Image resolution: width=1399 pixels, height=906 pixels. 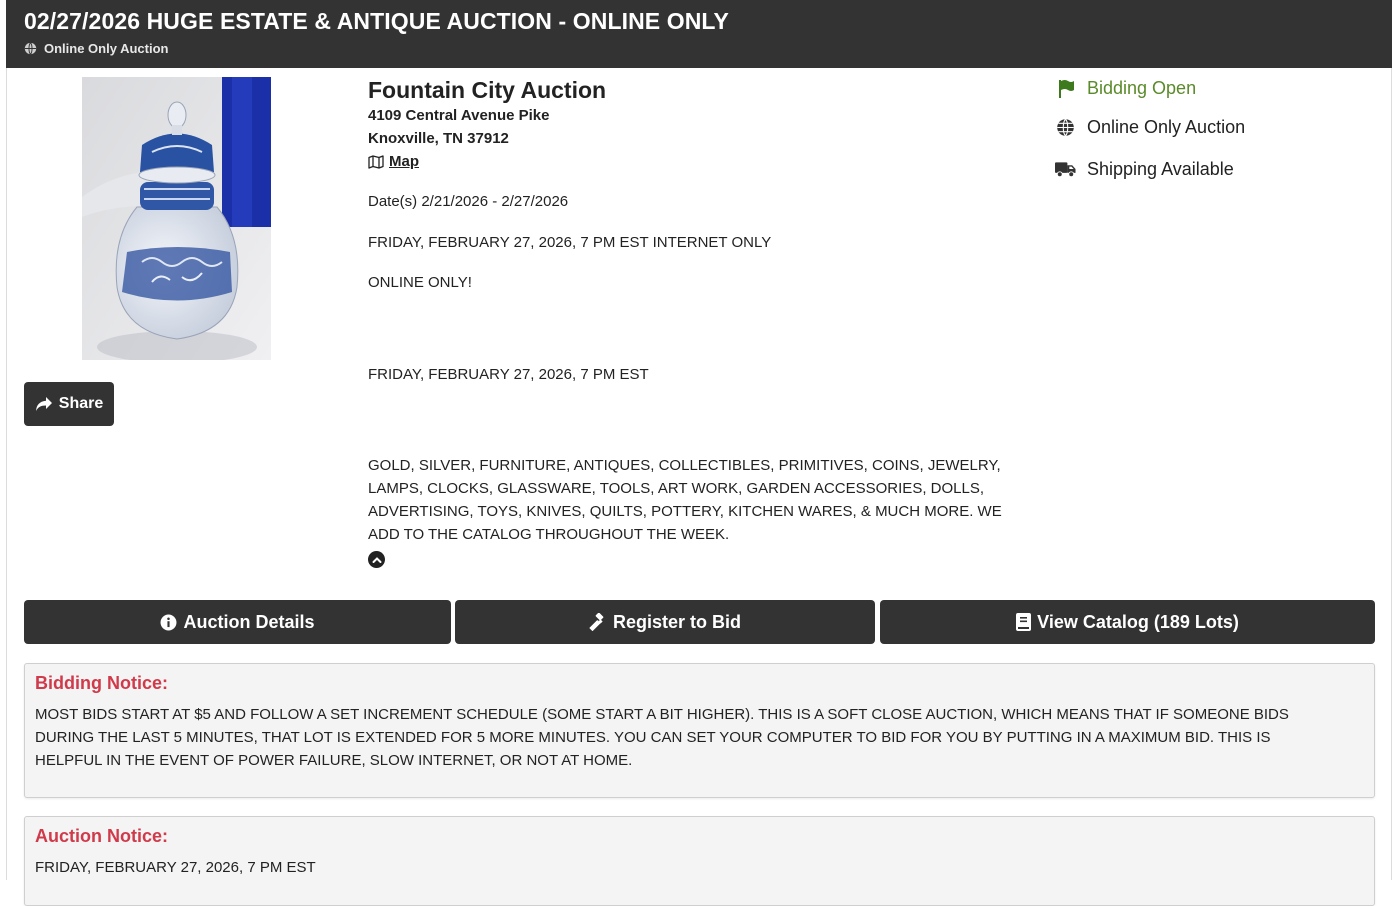 What do you see at coordinates (376, 161) in the screenshot?
I see `map-icon` at bounding box center [376, 161].